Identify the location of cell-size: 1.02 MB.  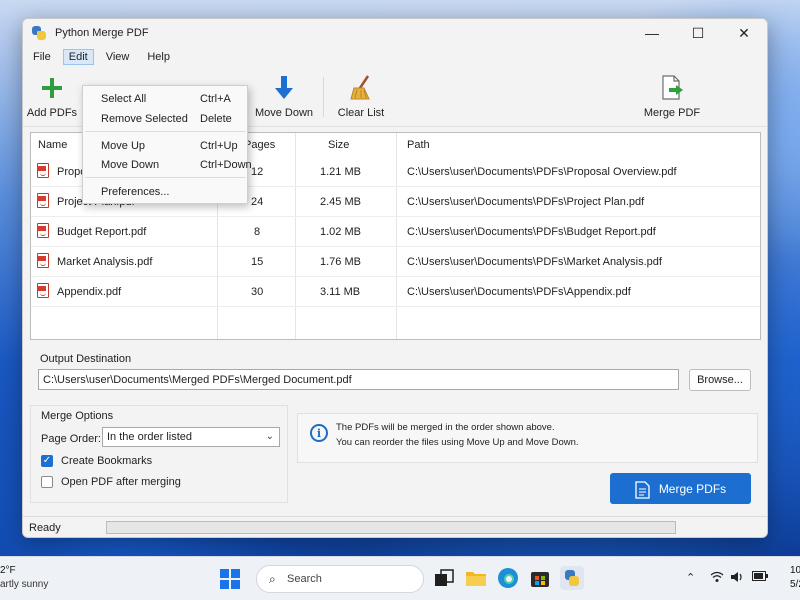
(340, 232).